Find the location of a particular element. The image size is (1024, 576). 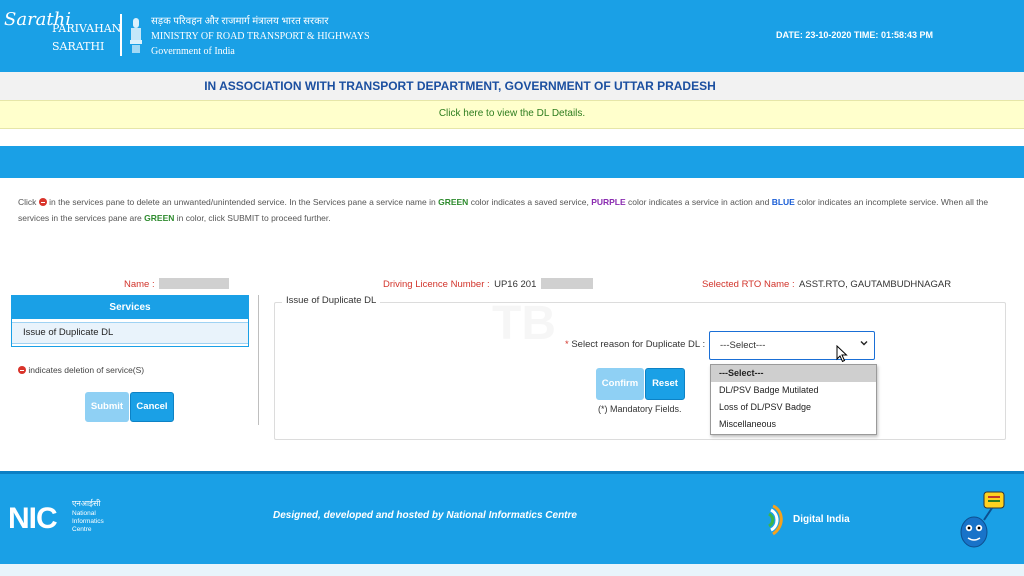

ministry-line1: MINISTRY OF ROAD TRANSPORT & HIGHWAYS is located at coordinates (260, 36).